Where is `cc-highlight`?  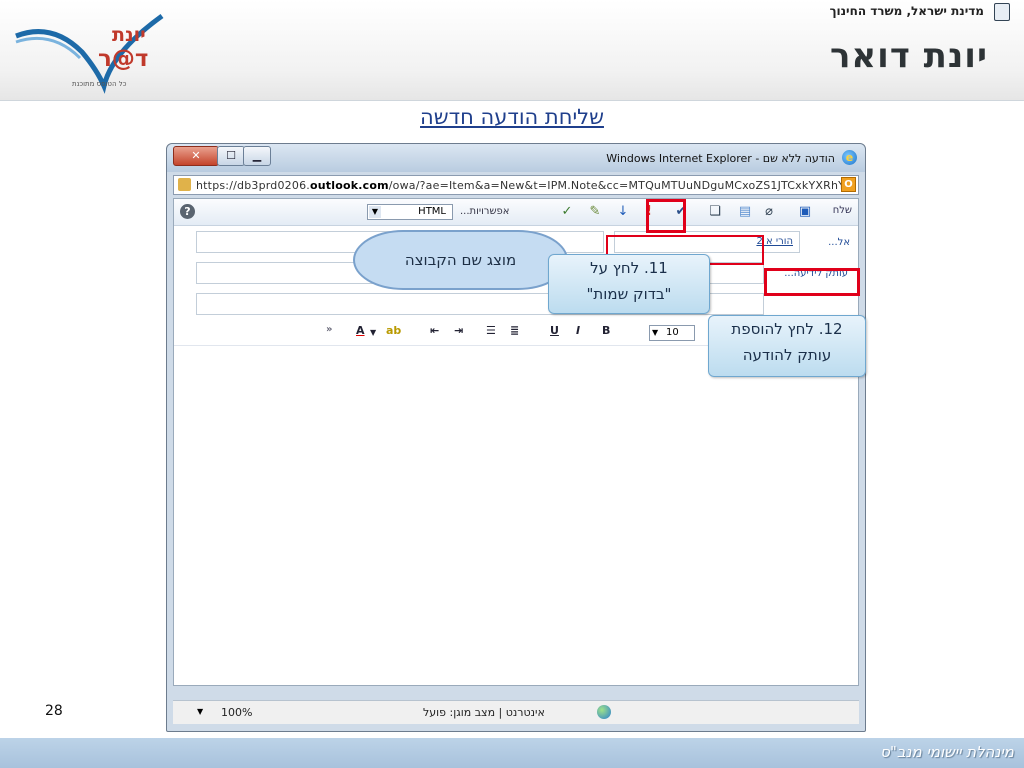 cc-highlight is located at coordinates (812, 282).